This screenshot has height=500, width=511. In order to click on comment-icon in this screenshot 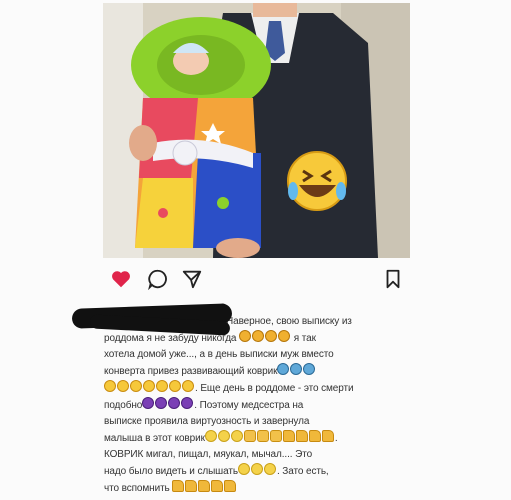, I will do `click(157, 280)`.